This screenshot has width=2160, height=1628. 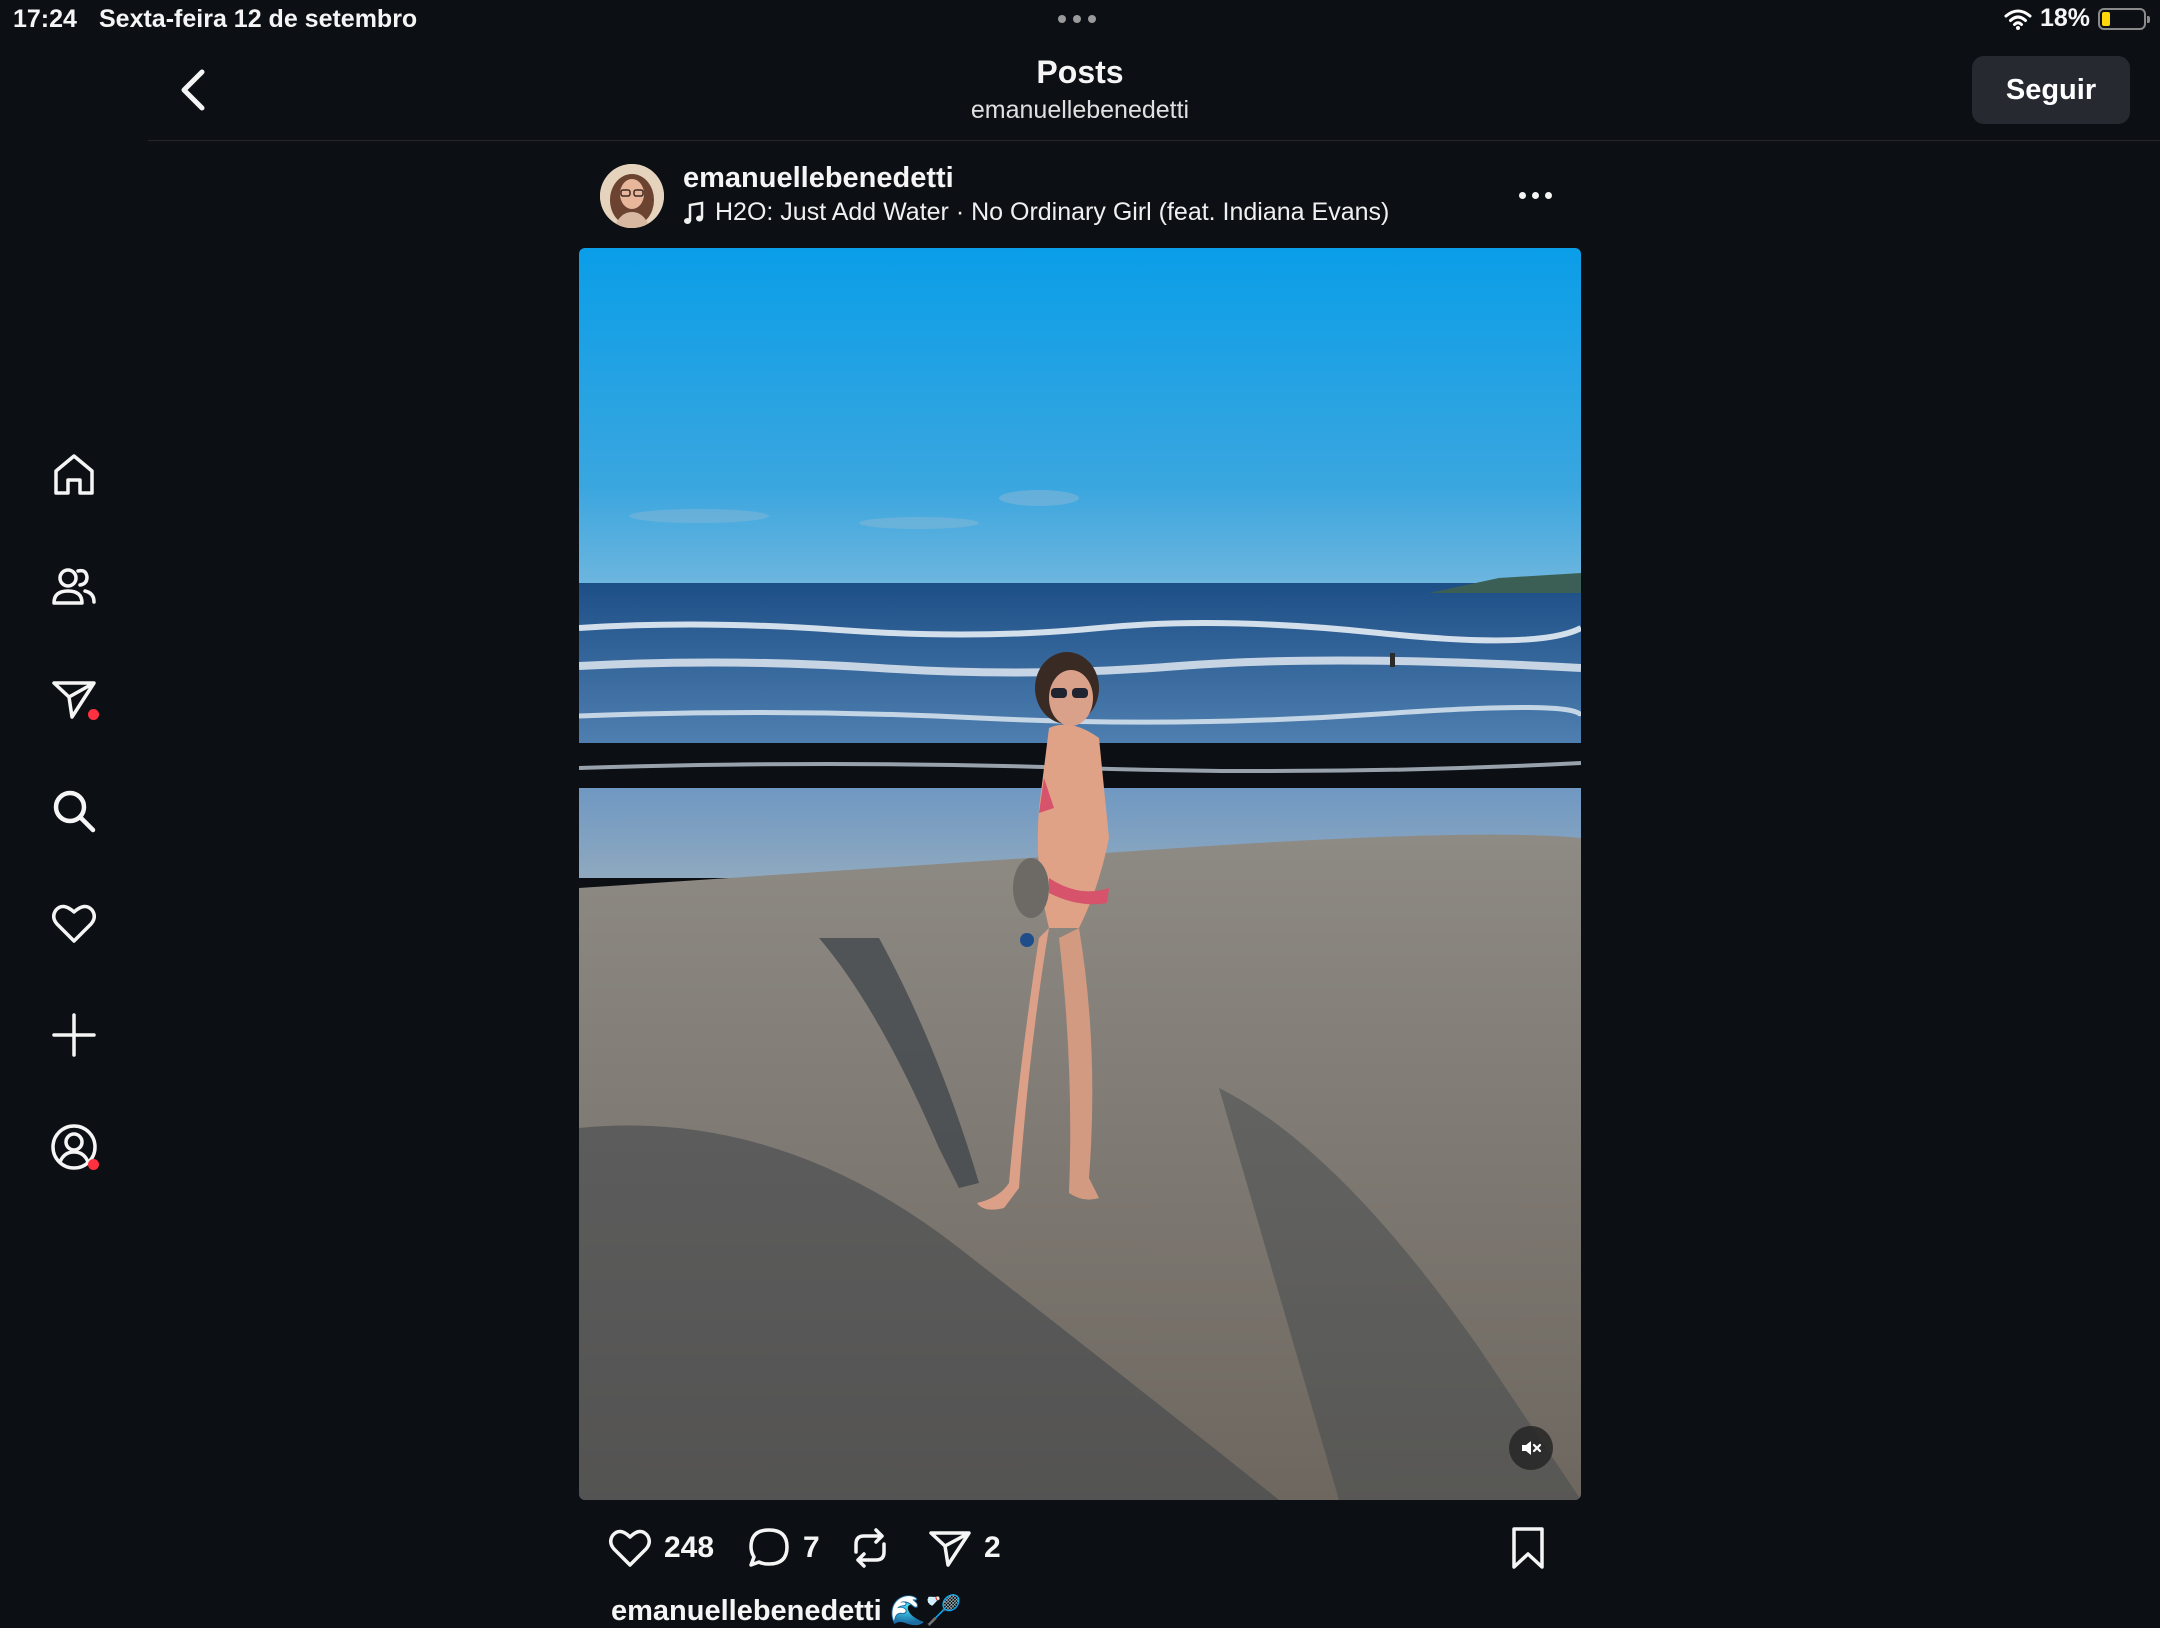 I want to click on sidebar-item-profiles, so click(x=74, y=587).